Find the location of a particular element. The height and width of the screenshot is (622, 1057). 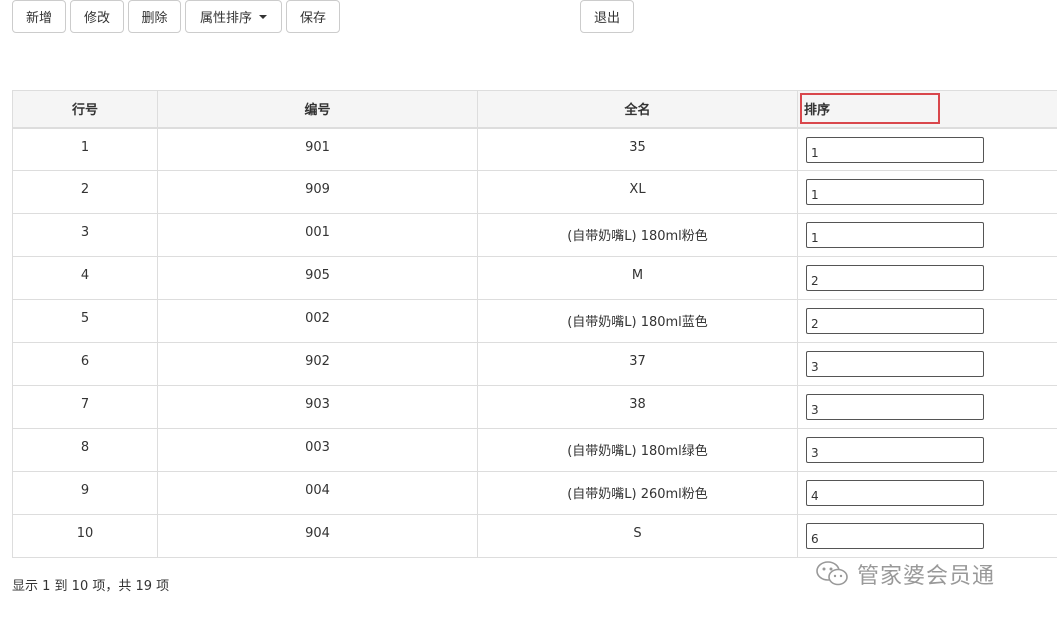

code-cell: 909 is located at coordinates (317, 192).